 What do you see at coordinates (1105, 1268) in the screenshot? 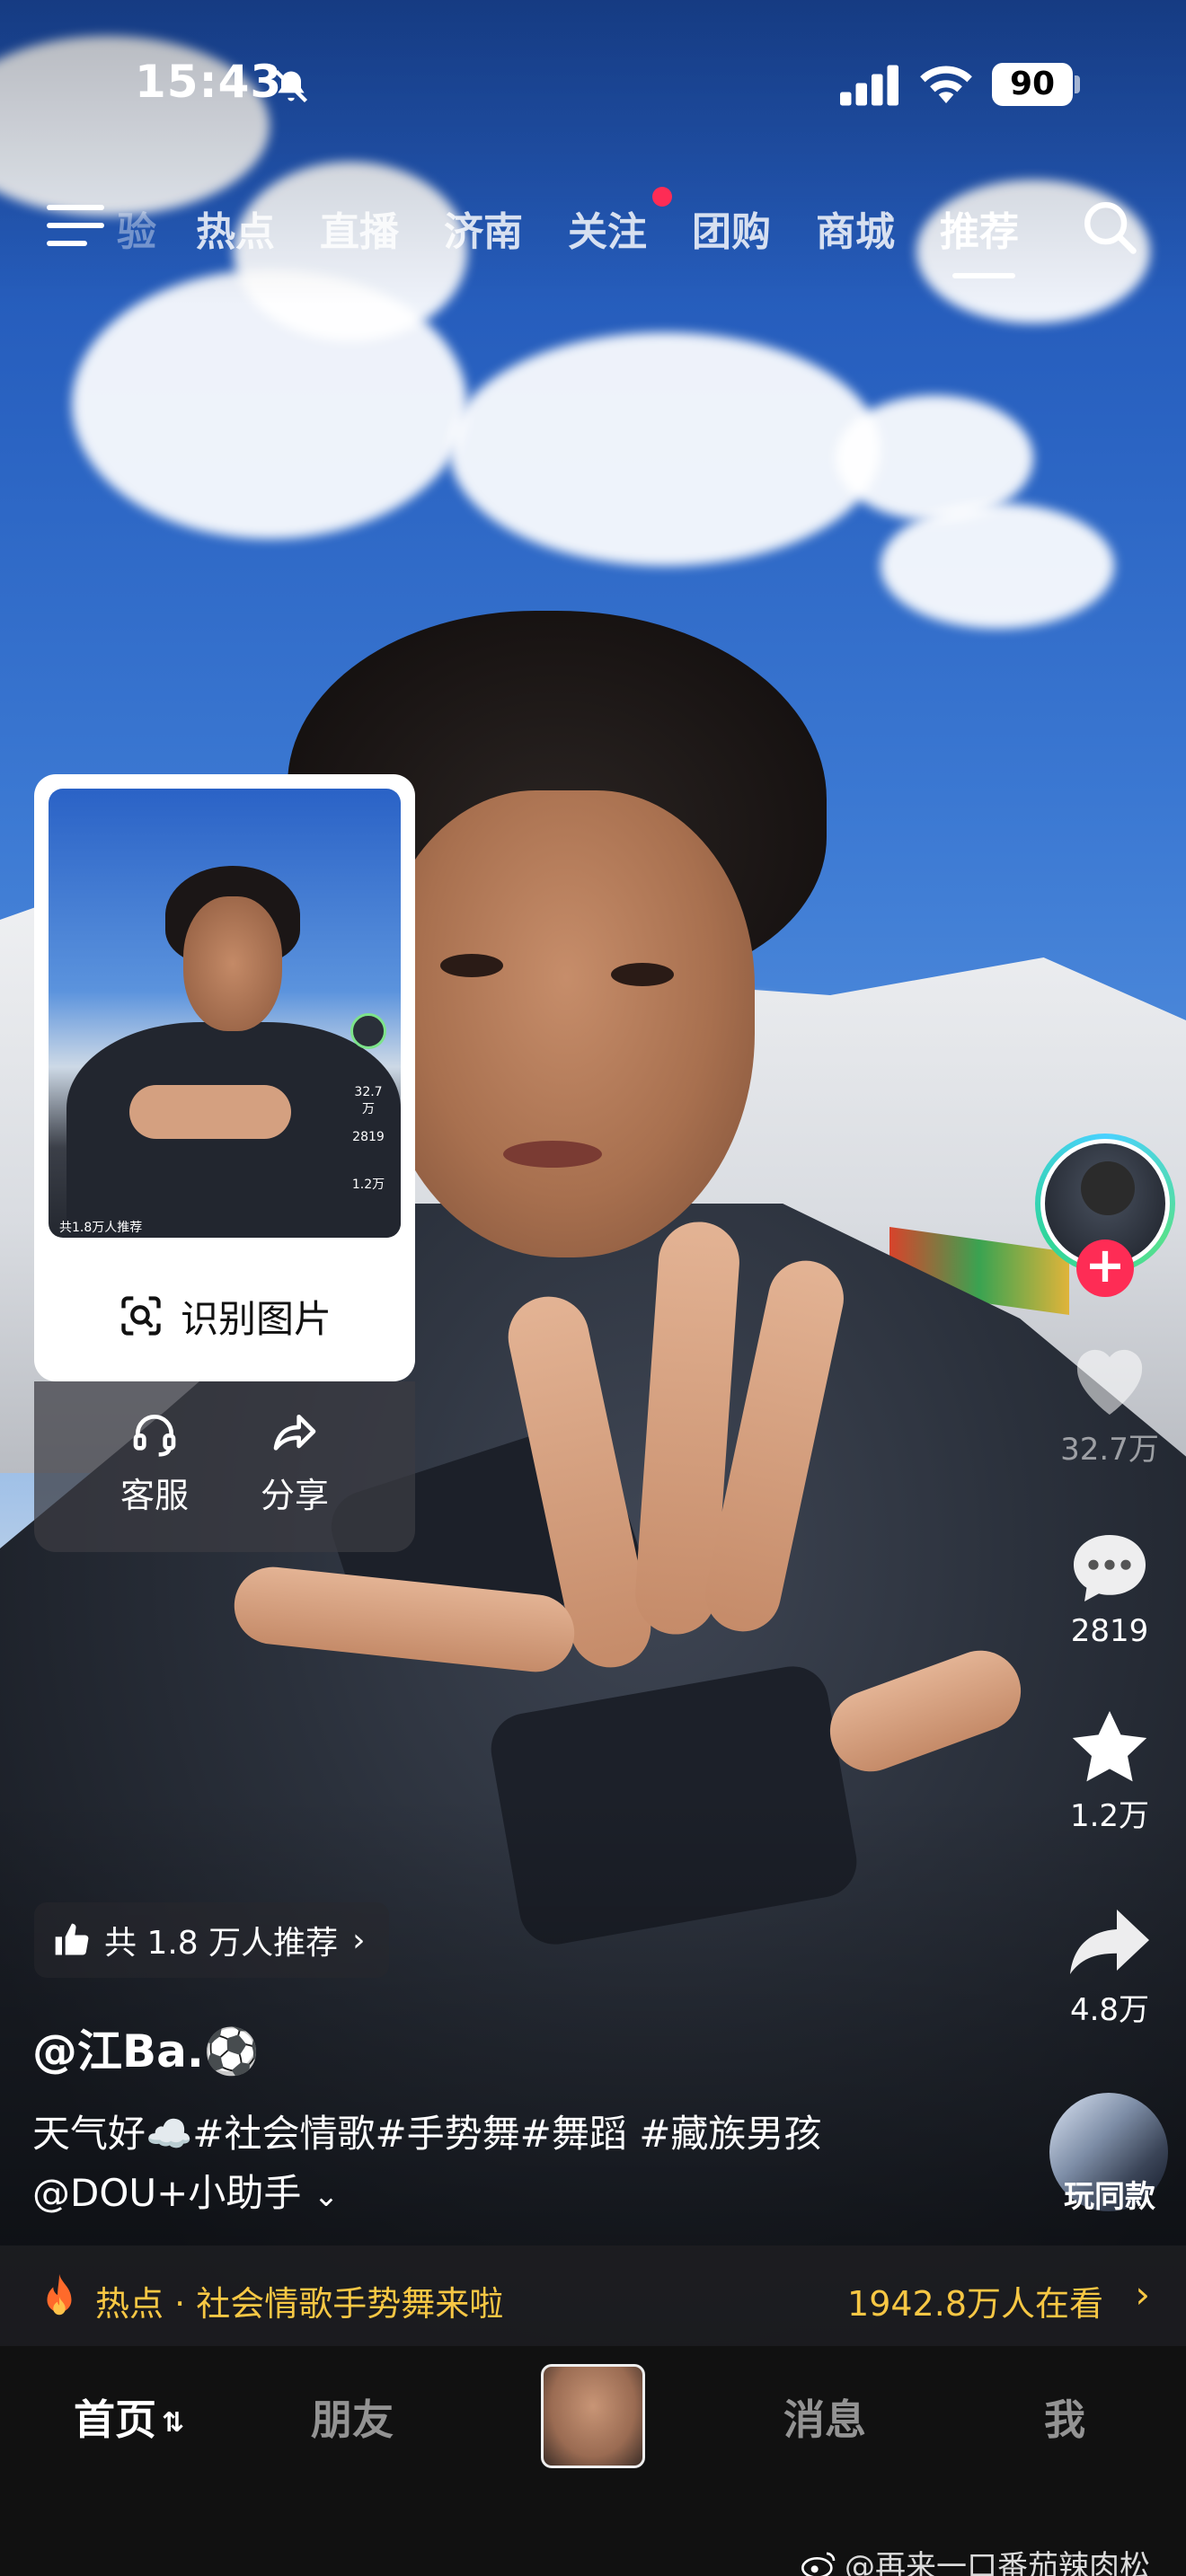
I see `follow-plus-button: +` at bounding box center [1105, 1268].